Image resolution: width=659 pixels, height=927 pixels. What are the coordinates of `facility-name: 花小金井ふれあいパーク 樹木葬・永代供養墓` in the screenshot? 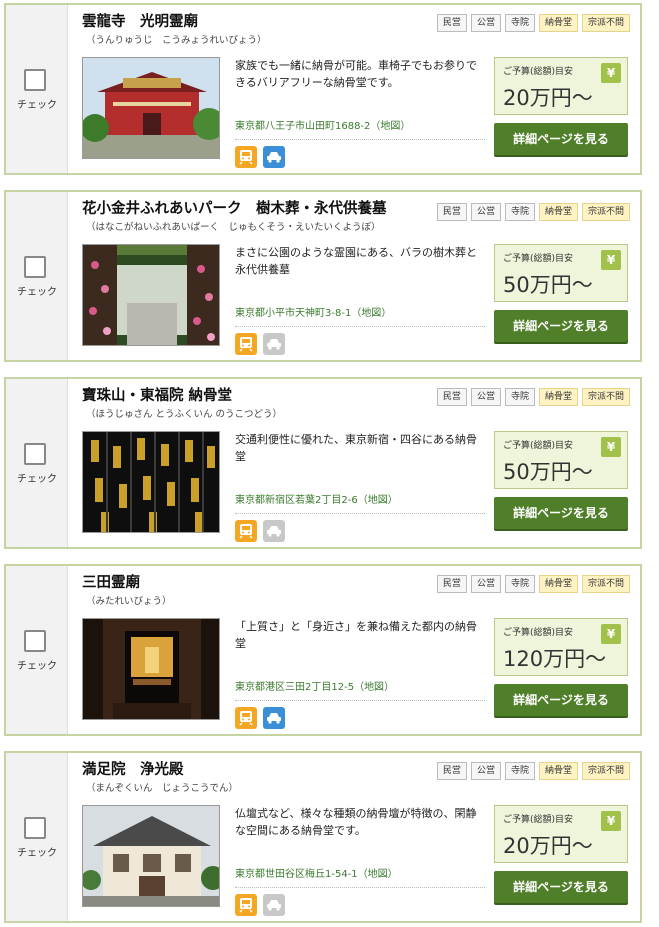 It's located at (252, 207).